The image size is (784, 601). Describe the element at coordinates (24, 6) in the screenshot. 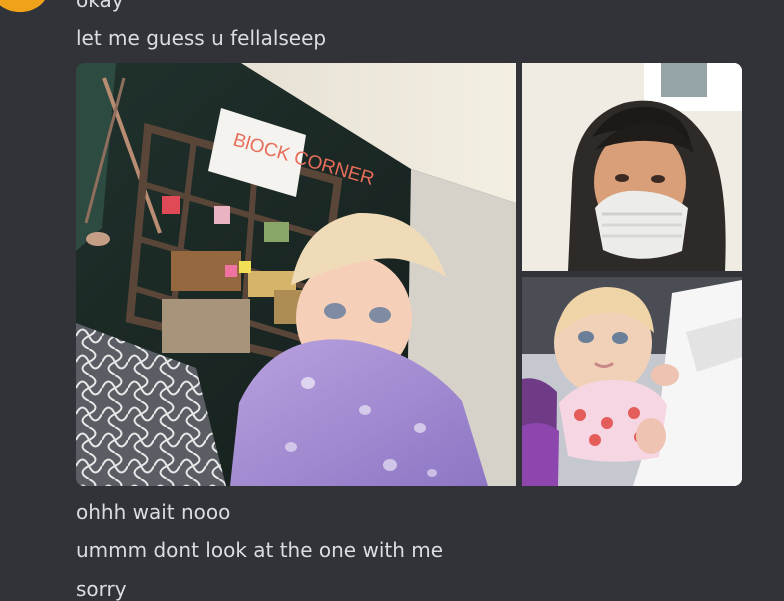

I see `user-avatar` at that location.